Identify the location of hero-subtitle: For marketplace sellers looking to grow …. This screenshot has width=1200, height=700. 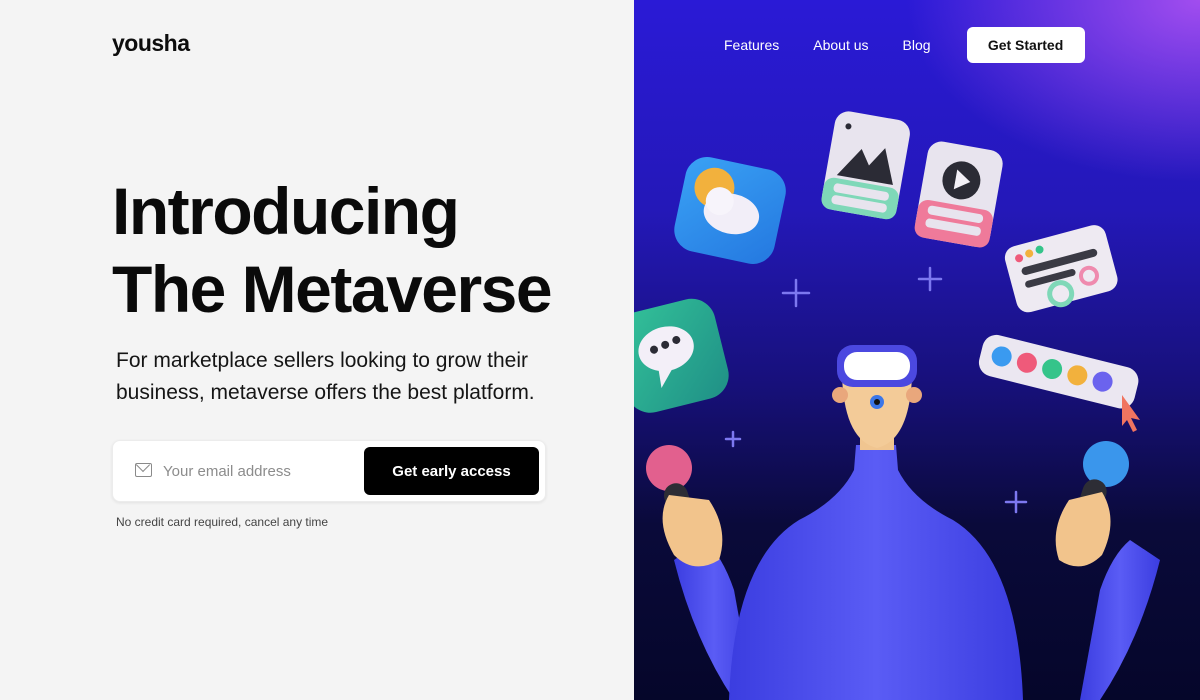
(325, 376).